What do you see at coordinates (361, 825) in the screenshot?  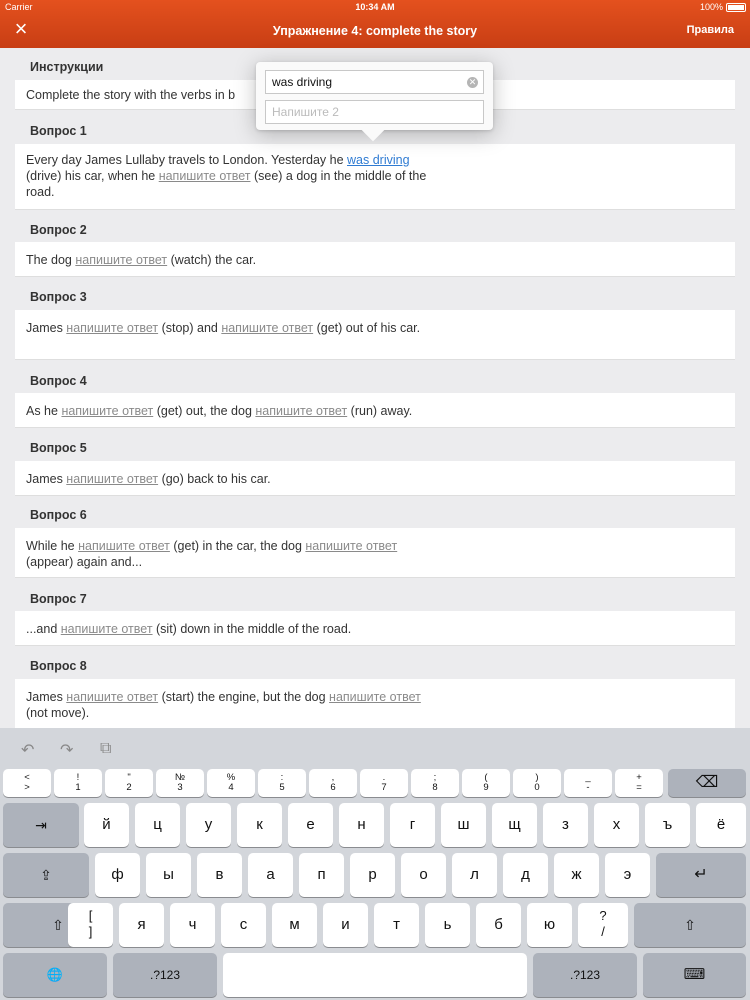 I see `key-letter: н` at bounding box center [361, 825].